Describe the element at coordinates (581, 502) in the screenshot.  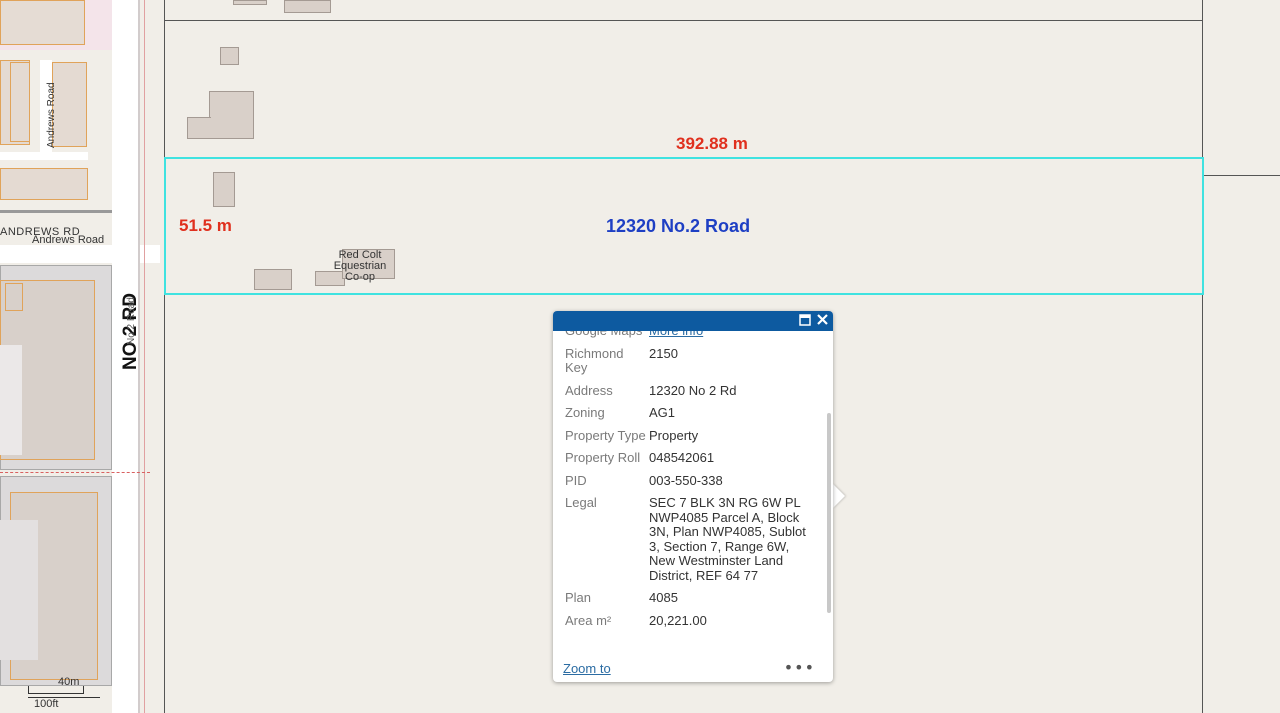
I see `attribute-key: Legal` at that location.